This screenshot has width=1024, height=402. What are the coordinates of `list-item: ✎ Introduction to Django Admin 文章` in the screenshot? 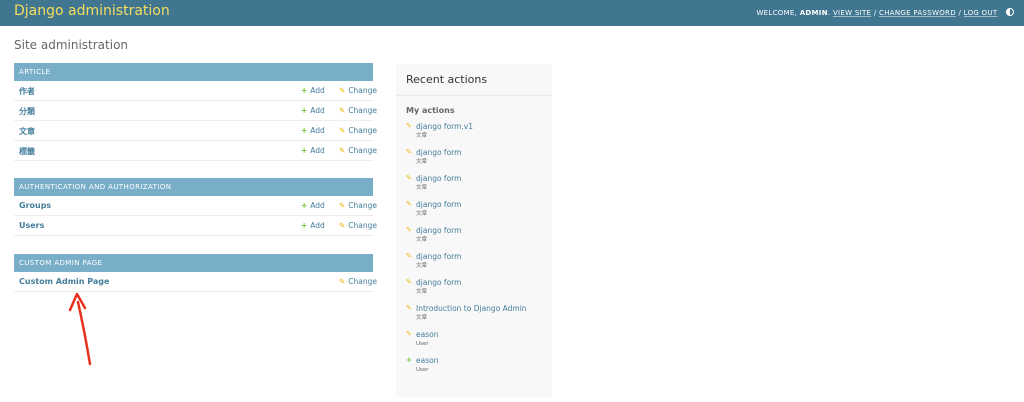 It's located at (479, 317).